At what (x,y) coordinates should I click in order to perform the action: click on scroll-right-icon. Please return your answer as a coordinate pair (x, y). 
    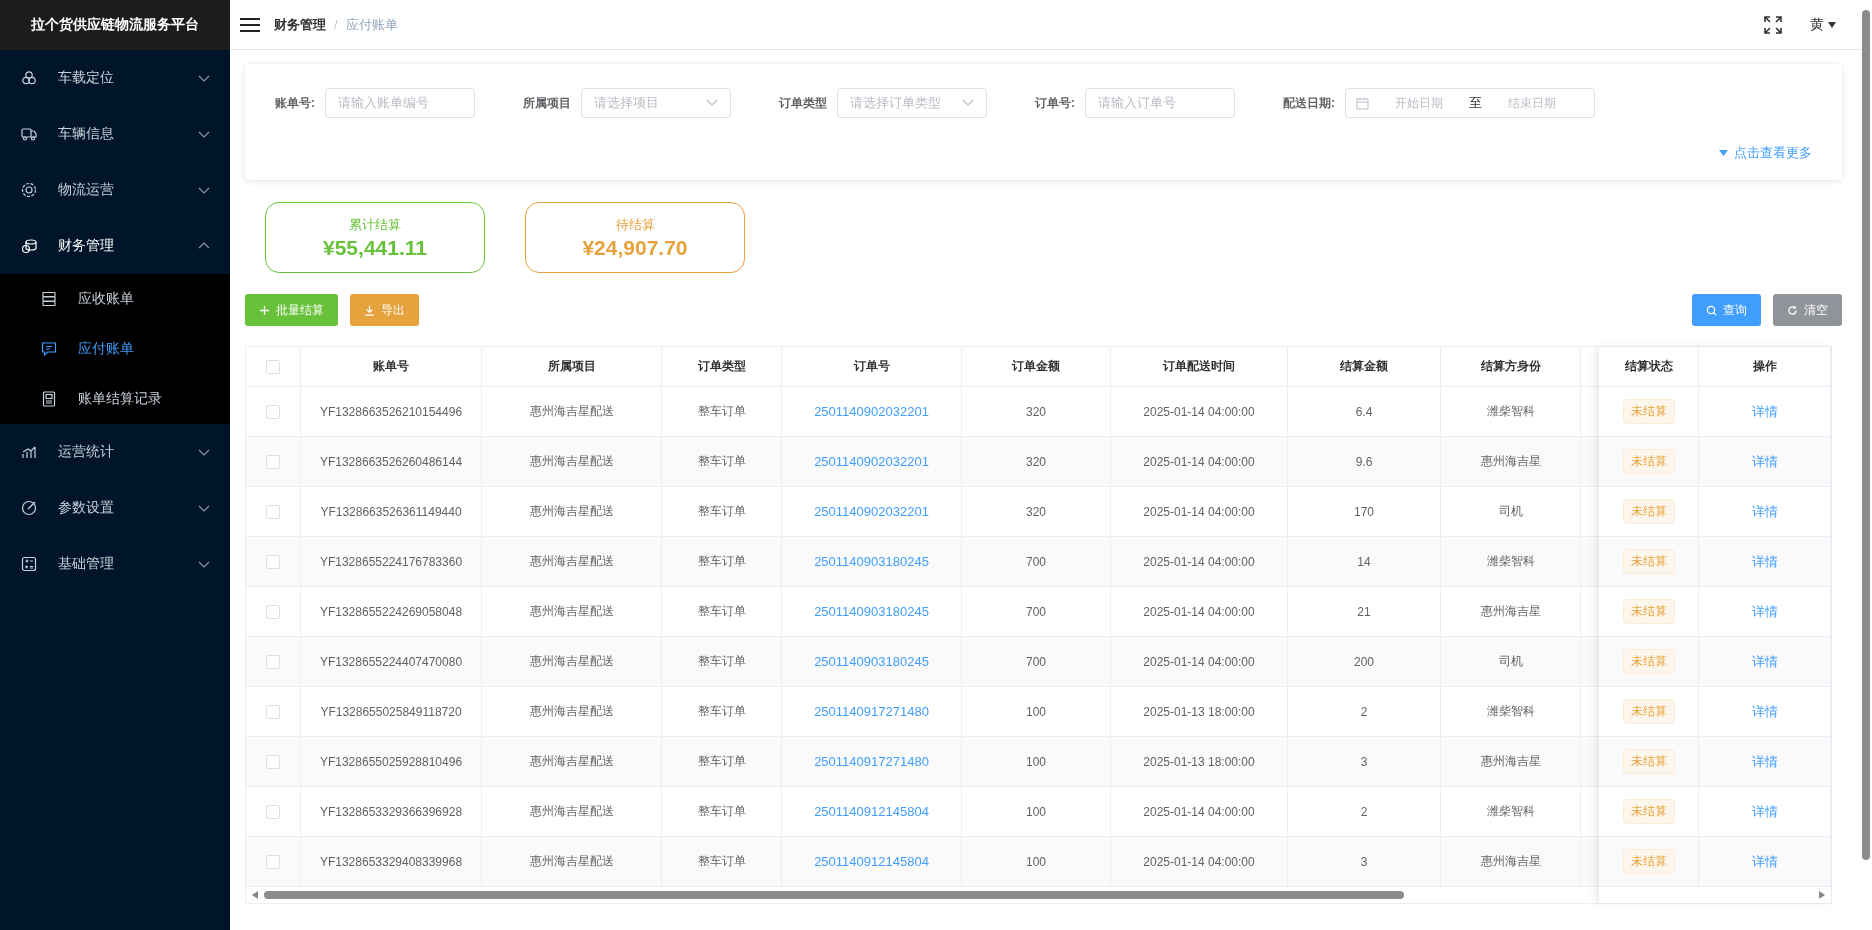
    Looking at the image, I should click on (1822, 895).